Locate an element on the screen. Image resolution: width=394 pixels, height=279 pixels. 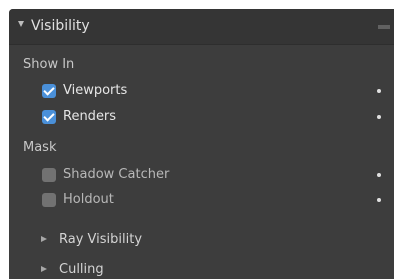
ray-visibility-subpanel: Ray Visibility is located at coordinates (201, 241).